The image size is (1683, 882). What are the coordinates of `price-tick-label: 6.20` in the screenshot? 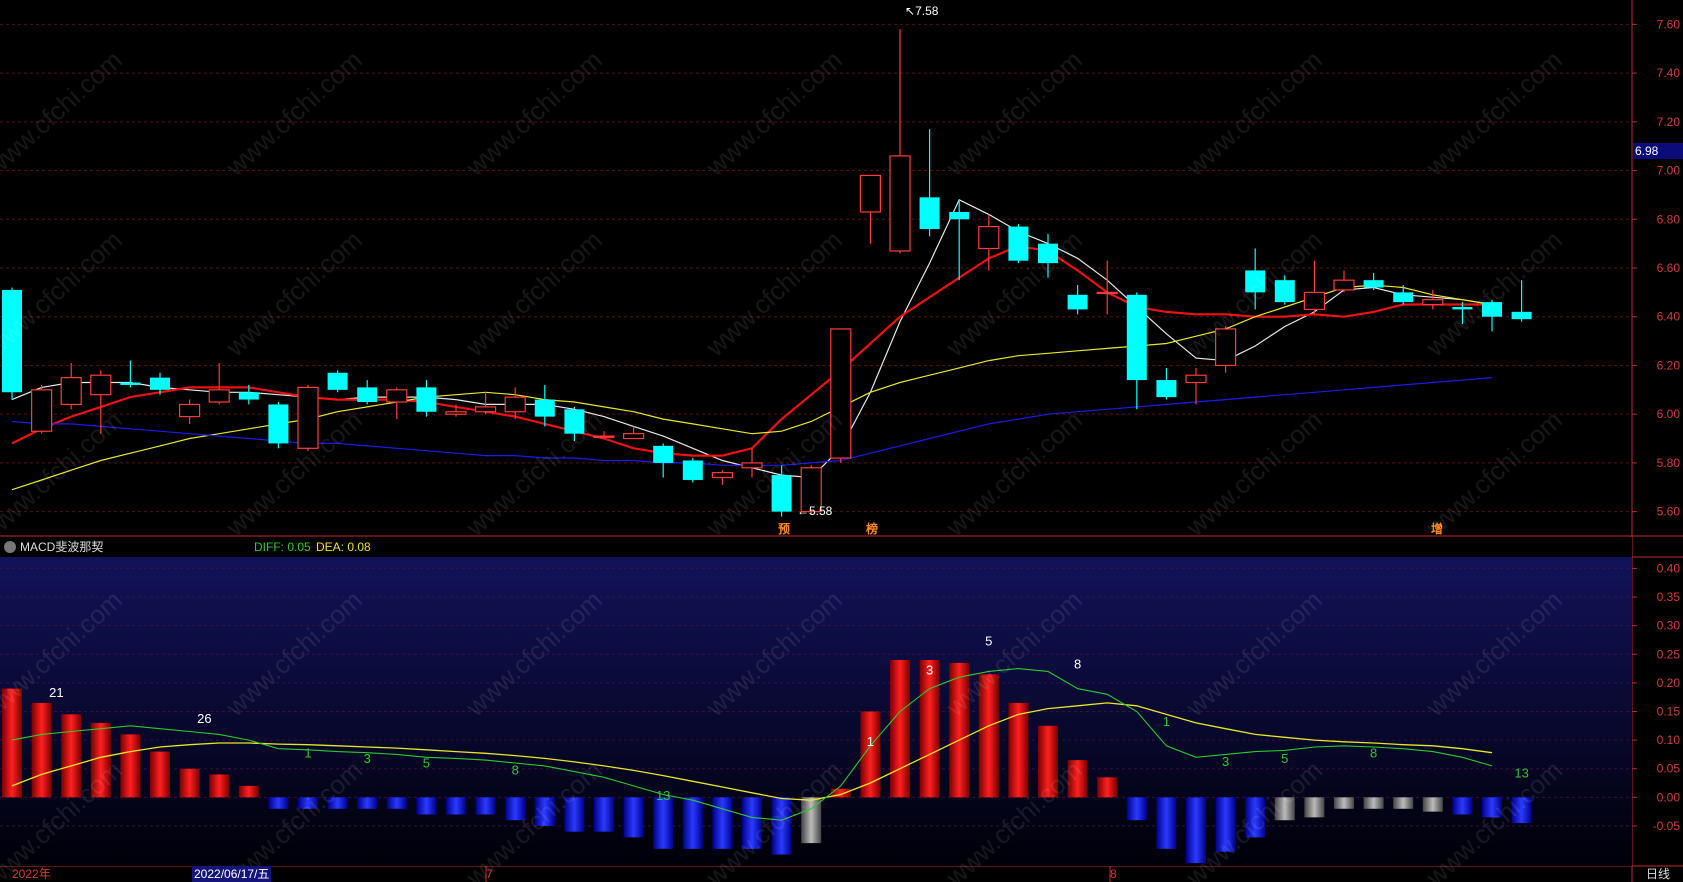 It's located at (1669, 365).